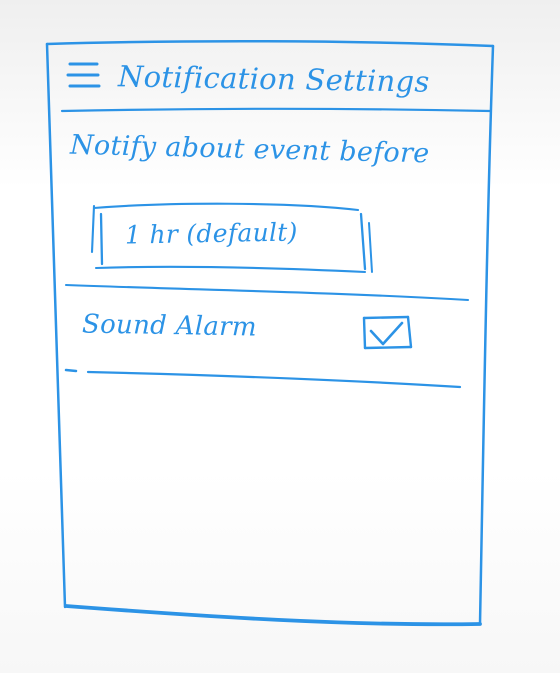 The height and width of the screenshot is (673, 560). What do you see at coordinates (273, 79) in the screenshot?
I see `page-title: Notification Settings` at bounding box center [273, 79].